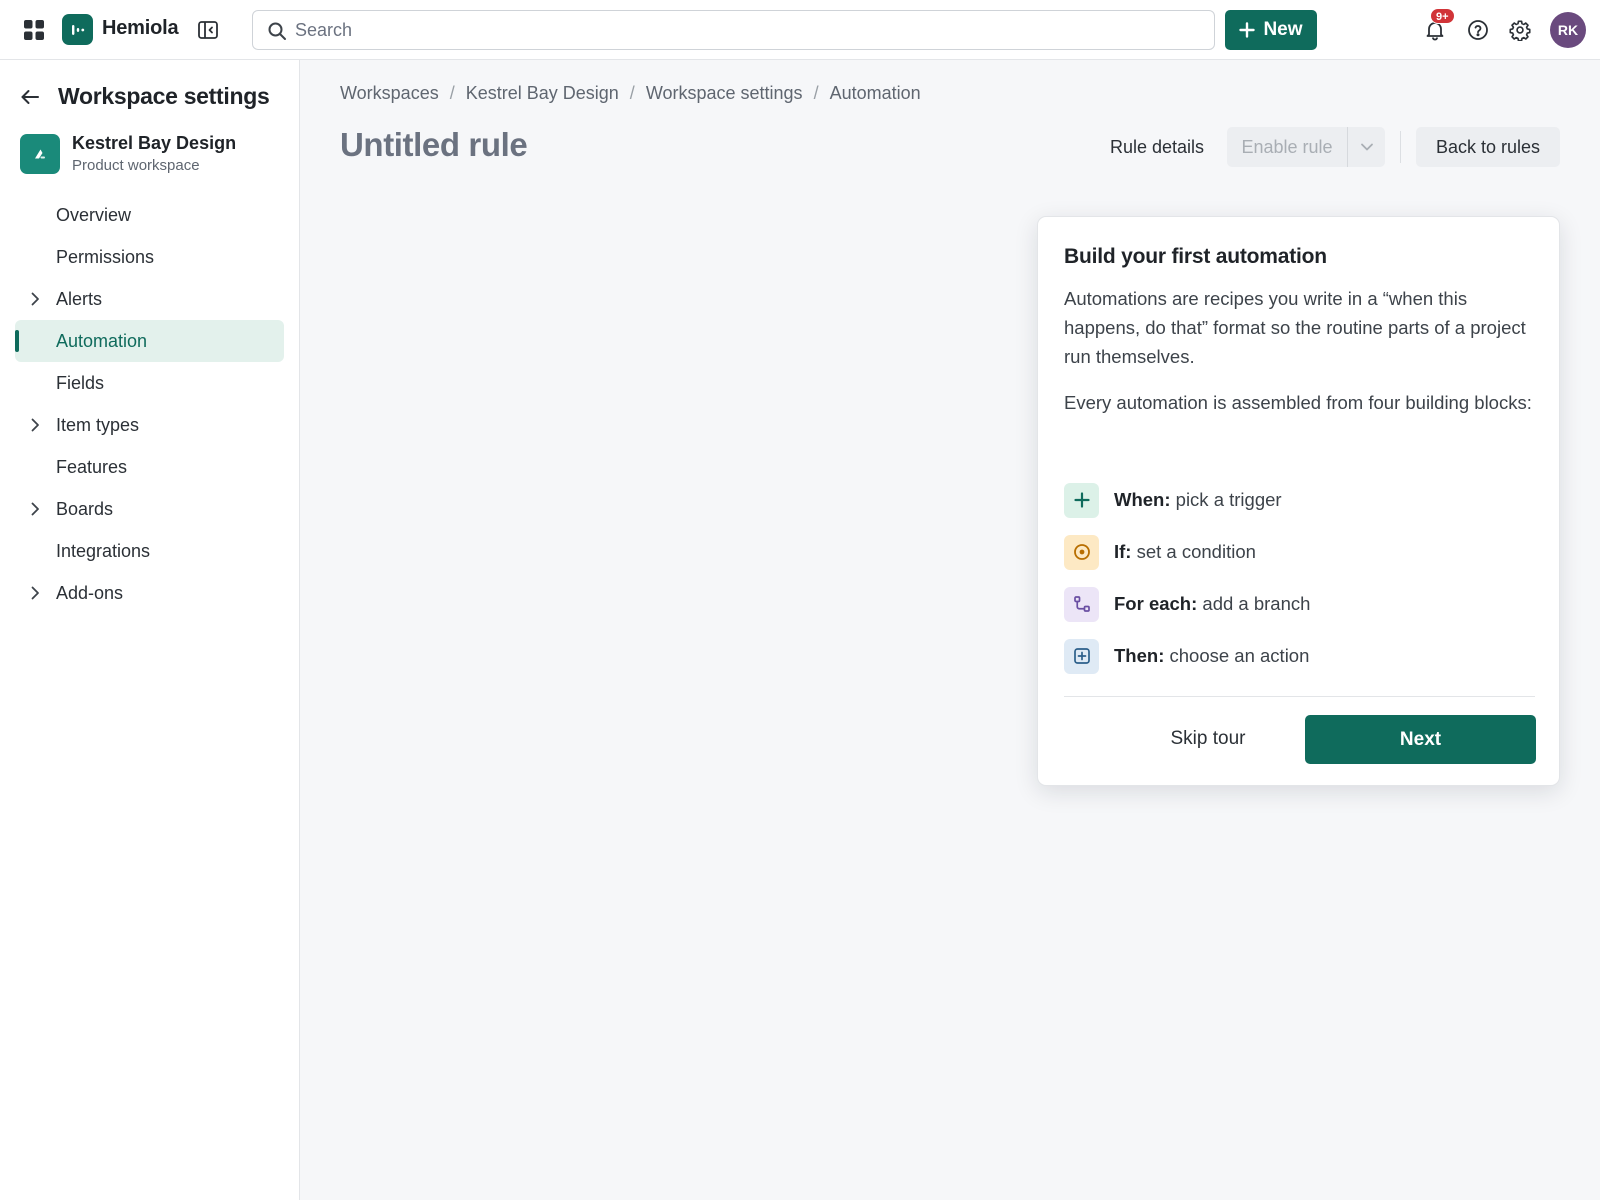  I want to click on sidebar-toggle-icon, so click(208, 30).